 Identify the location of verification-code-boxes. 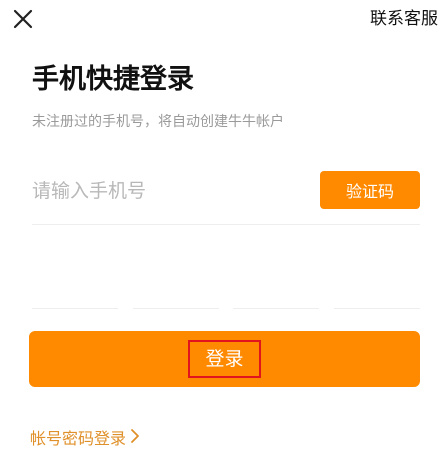
(226, 300).